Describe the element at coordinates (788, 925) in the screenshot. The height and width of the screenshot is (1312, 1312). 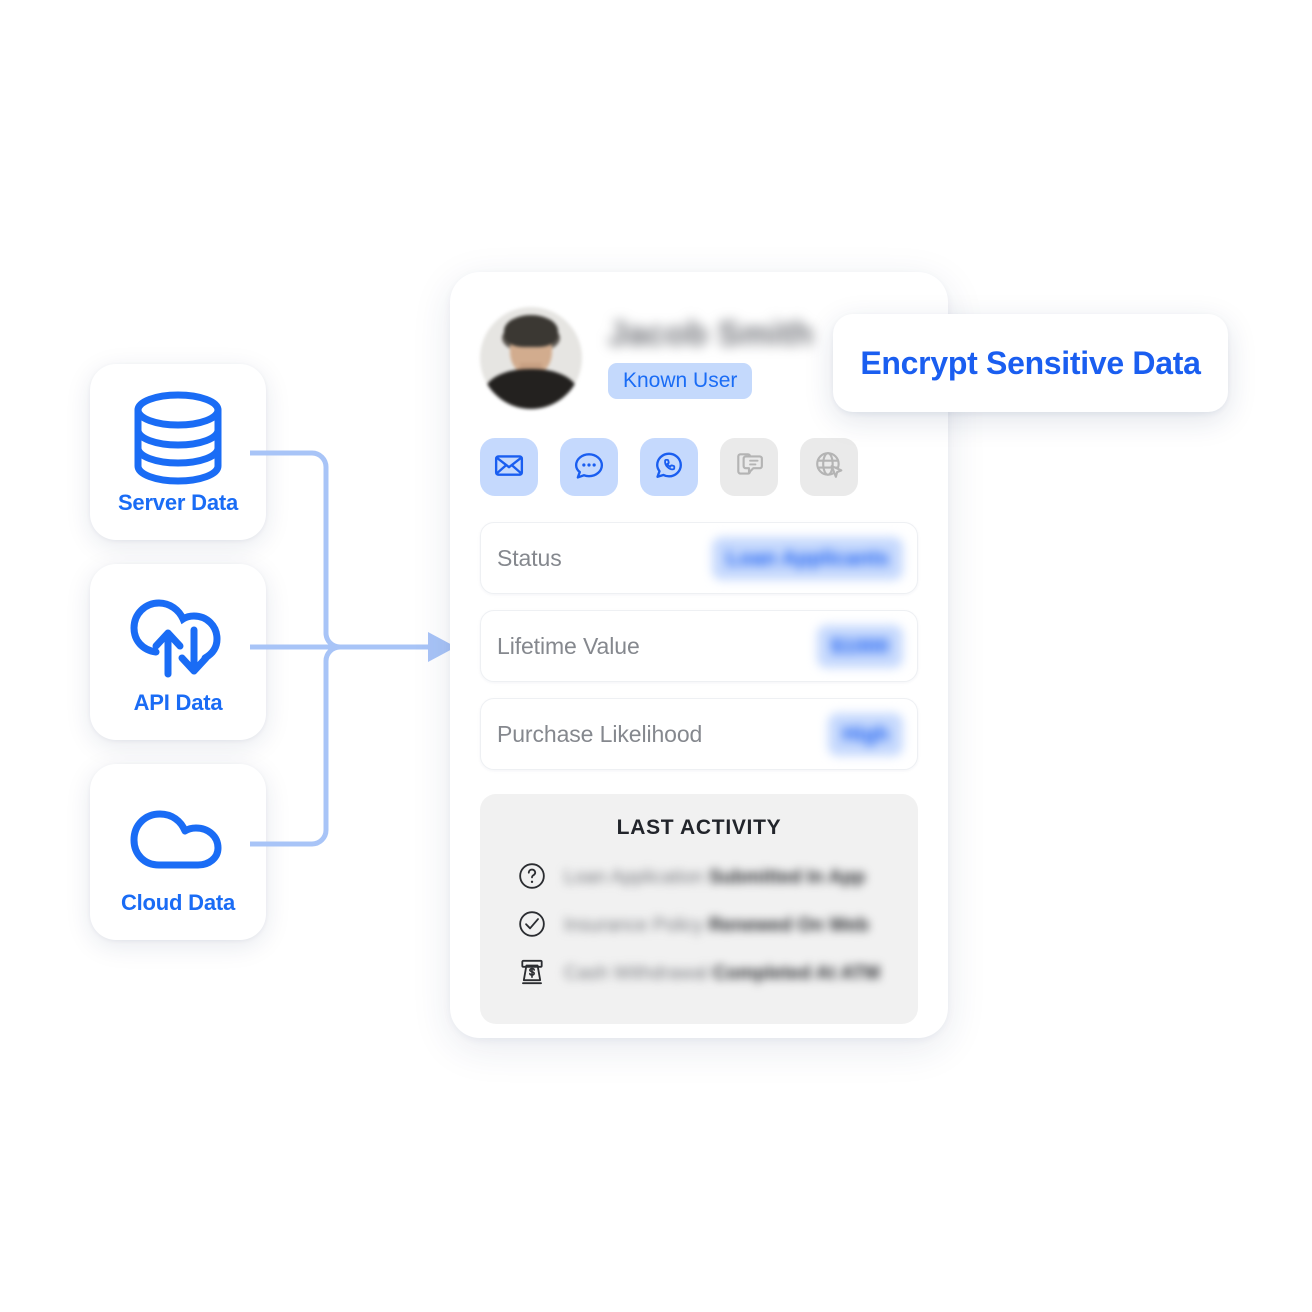
I see `activity-detail: Renewed On Web` at that location.